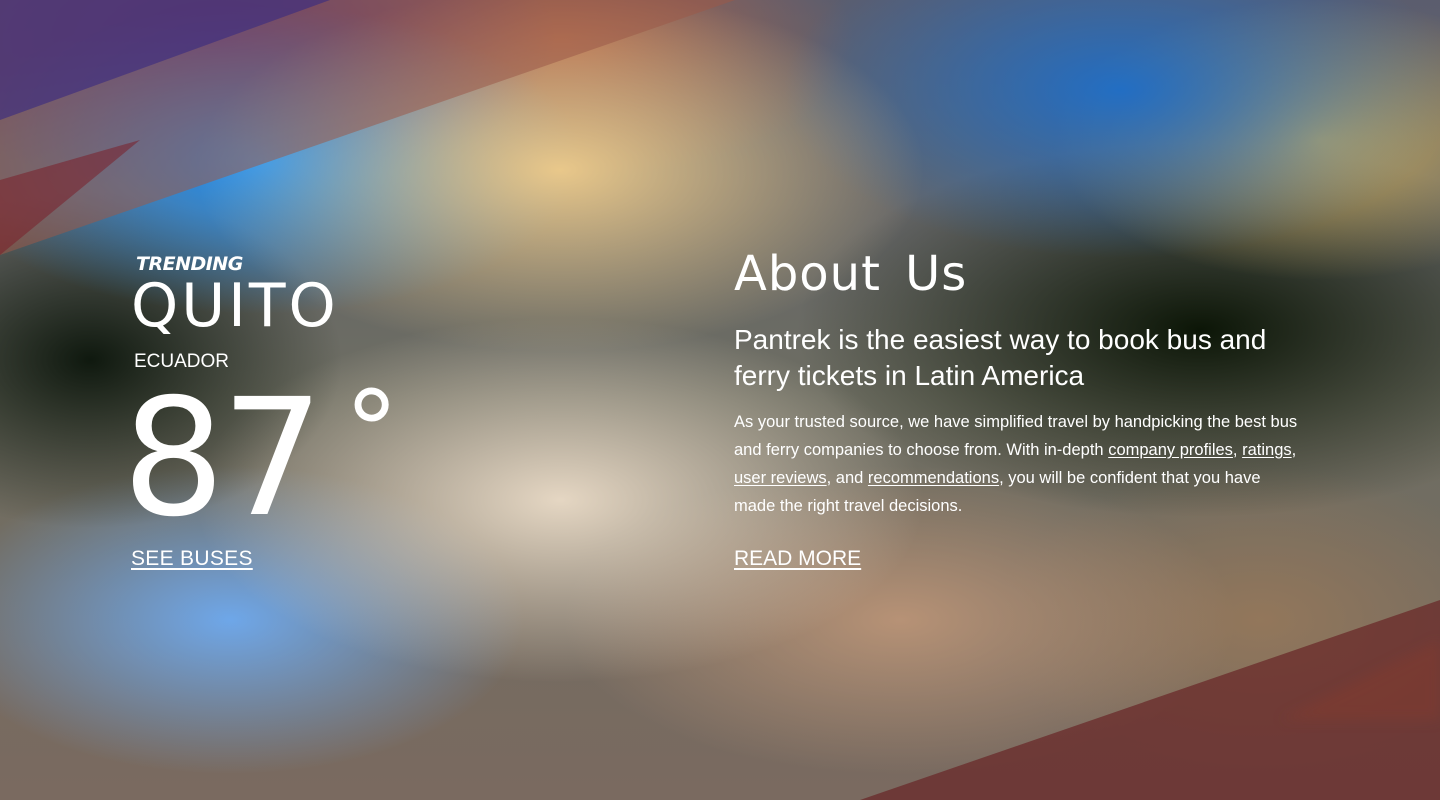  What do you see at coordinates (223, 459) in the screenshot?
I see `temperature-value: 87` at bounding box center [223, 459].